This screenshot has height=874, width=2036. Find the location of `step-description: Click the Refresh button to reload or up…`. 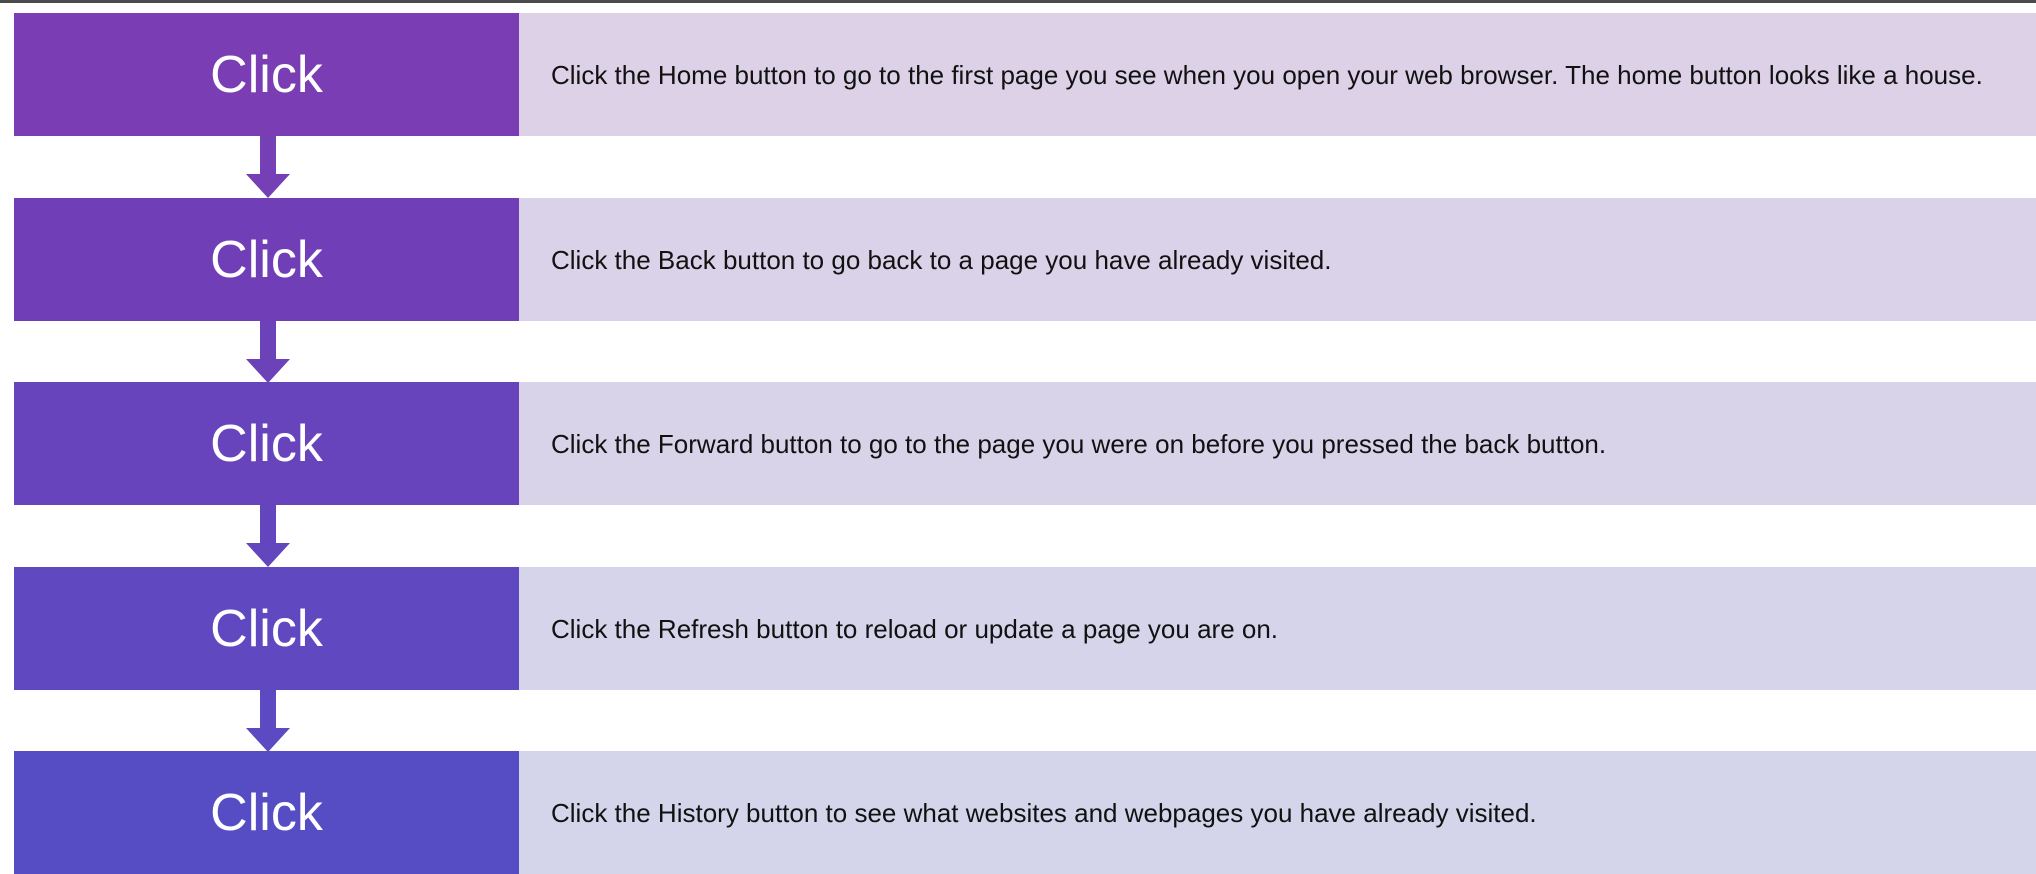

step-description: Click the Refresh button to reload or up… is located at coordinates (915, 628).